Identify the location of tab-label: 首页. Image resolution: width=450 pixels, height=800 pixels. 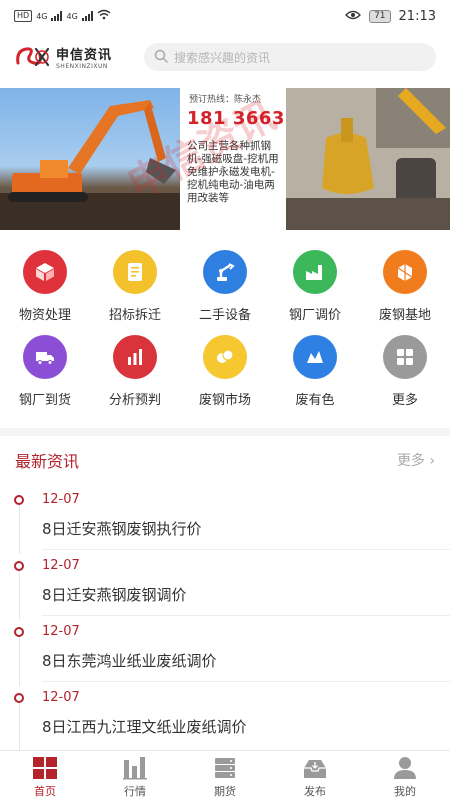
(45, 791).